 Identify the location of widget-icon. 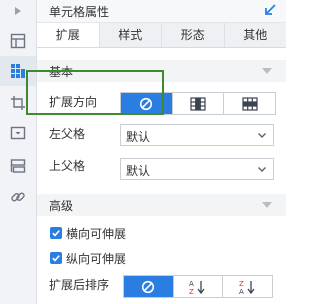
(18, 133).